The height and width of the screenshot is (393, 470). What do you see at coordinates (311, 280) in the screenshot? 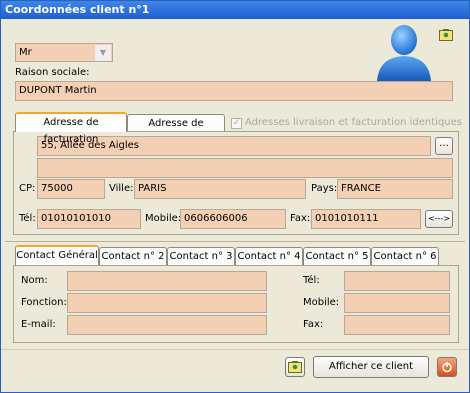
I see `contact-tel-label: Tél:` at bounding box center [311, 280].